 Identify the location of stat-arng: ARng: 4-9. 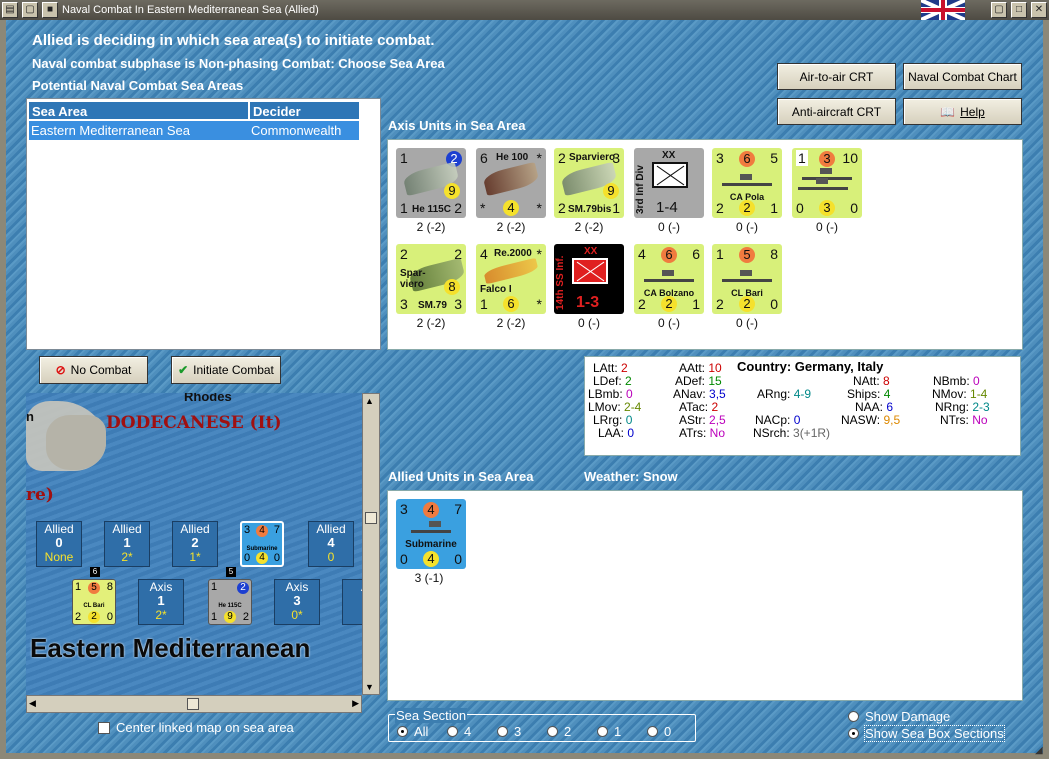
(784, 394).